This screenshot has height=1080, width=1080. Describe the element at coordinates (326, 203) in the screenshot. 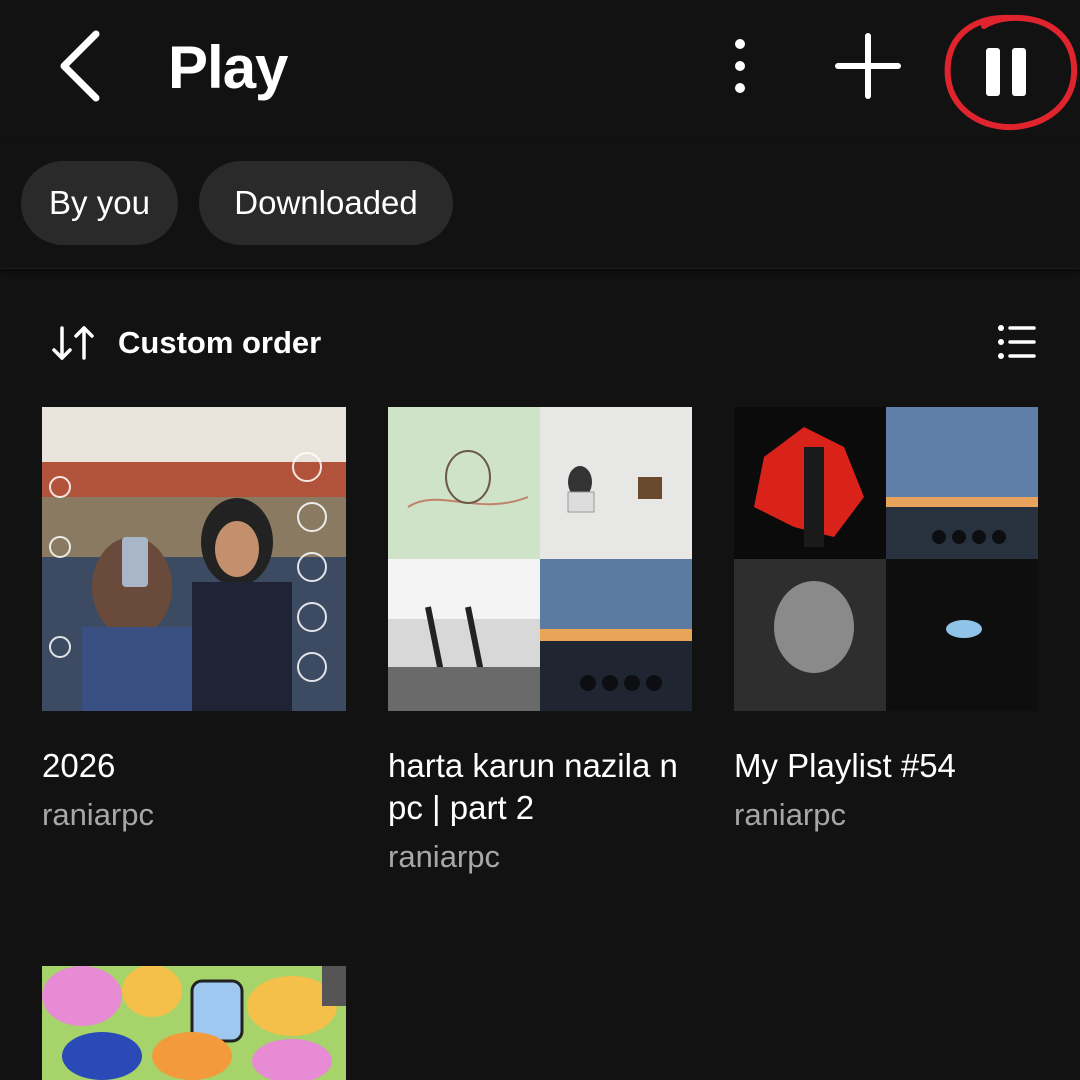

I see `filter-chip-downloaded: Downloaded` at that location.